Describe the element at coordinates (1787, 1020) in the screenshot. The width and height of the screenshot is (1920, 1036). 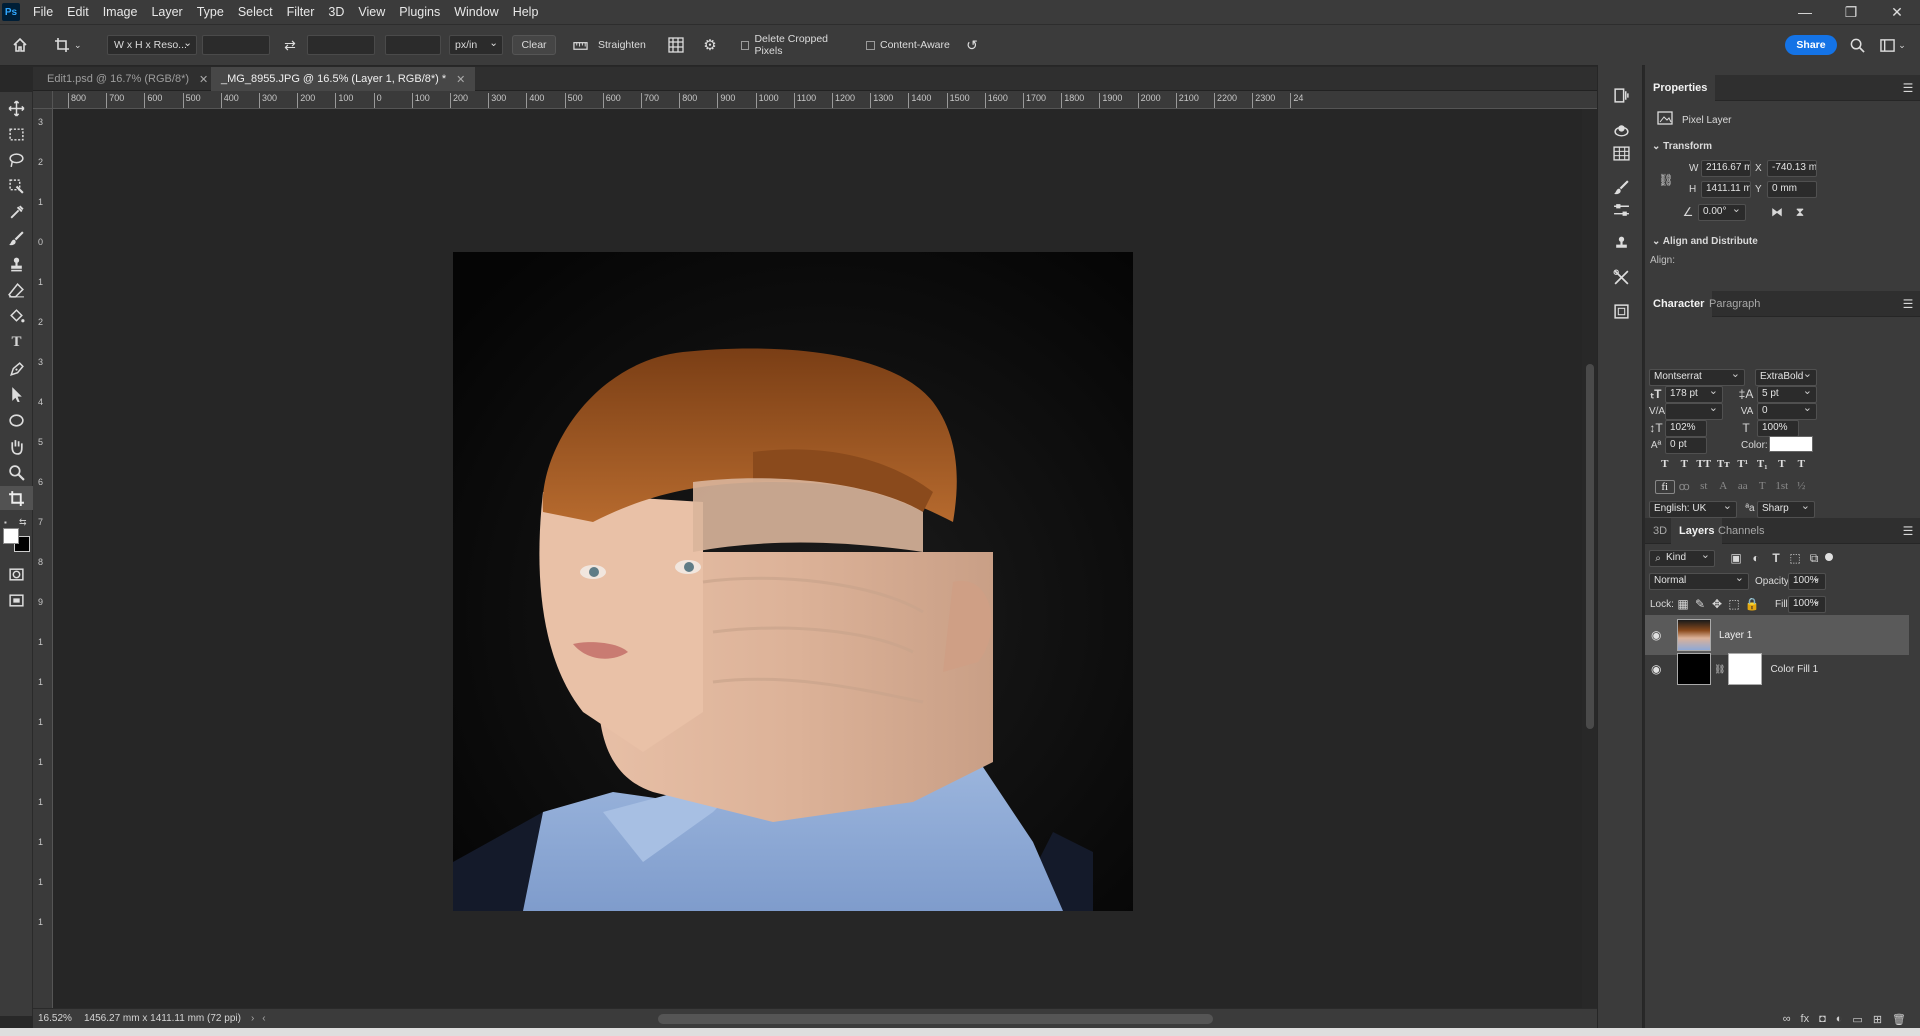
I see `link-layers-icon: ∞` at that location.